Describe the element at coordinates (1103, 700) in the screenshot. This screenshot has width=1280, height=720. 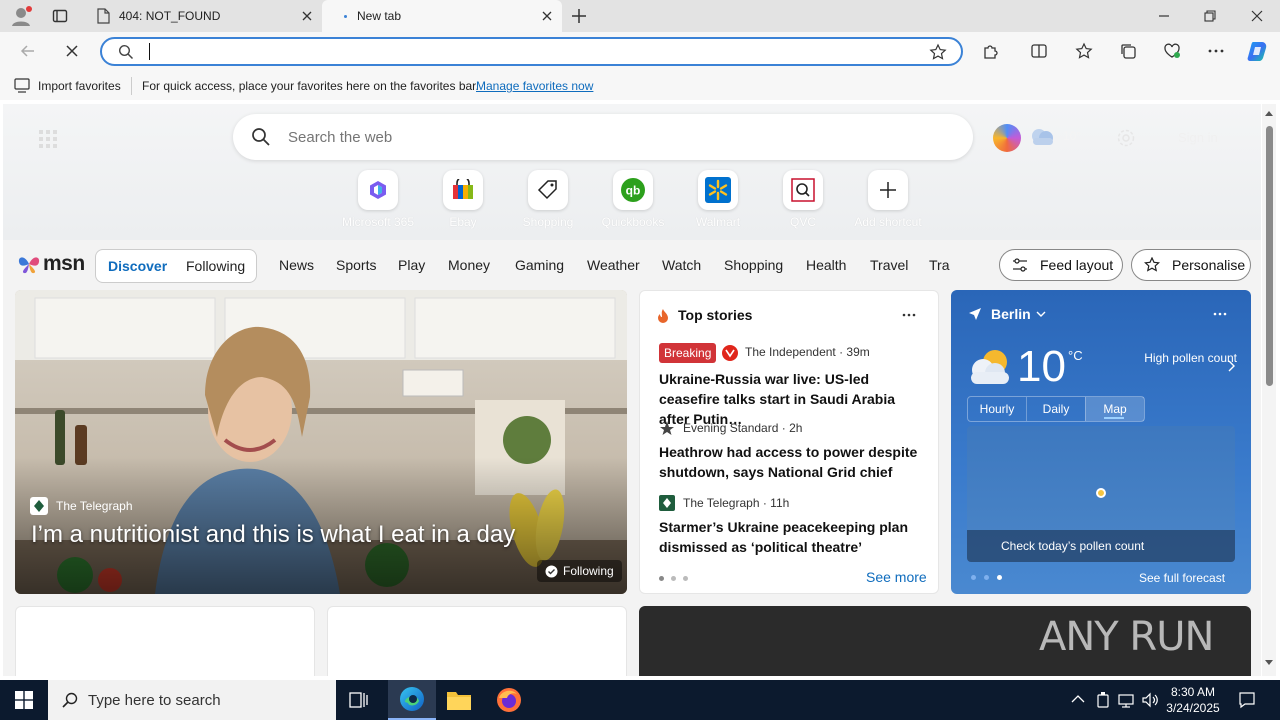
I see `battery-plug-icon` at that location.